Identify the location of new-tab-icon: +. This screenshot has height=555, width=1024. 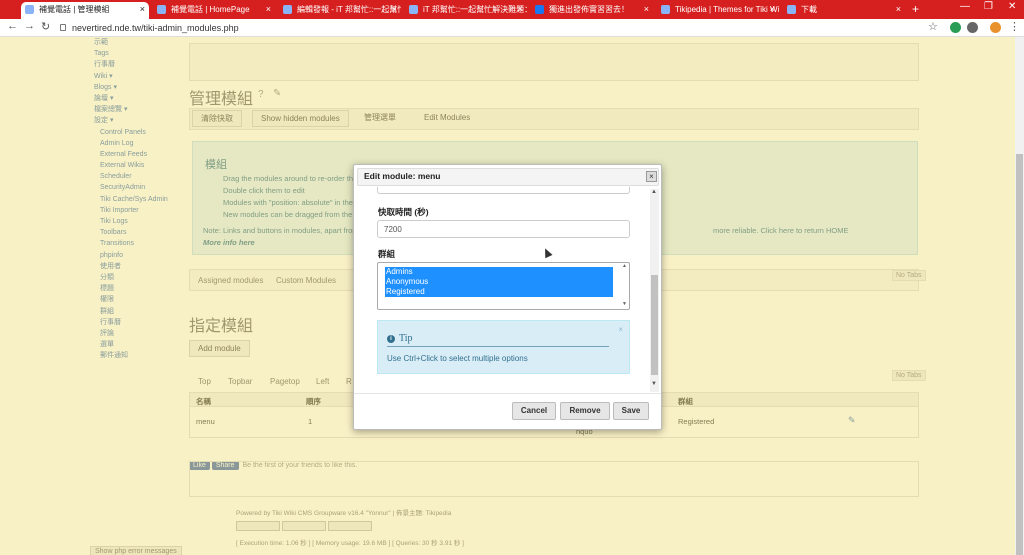
(915, 9).